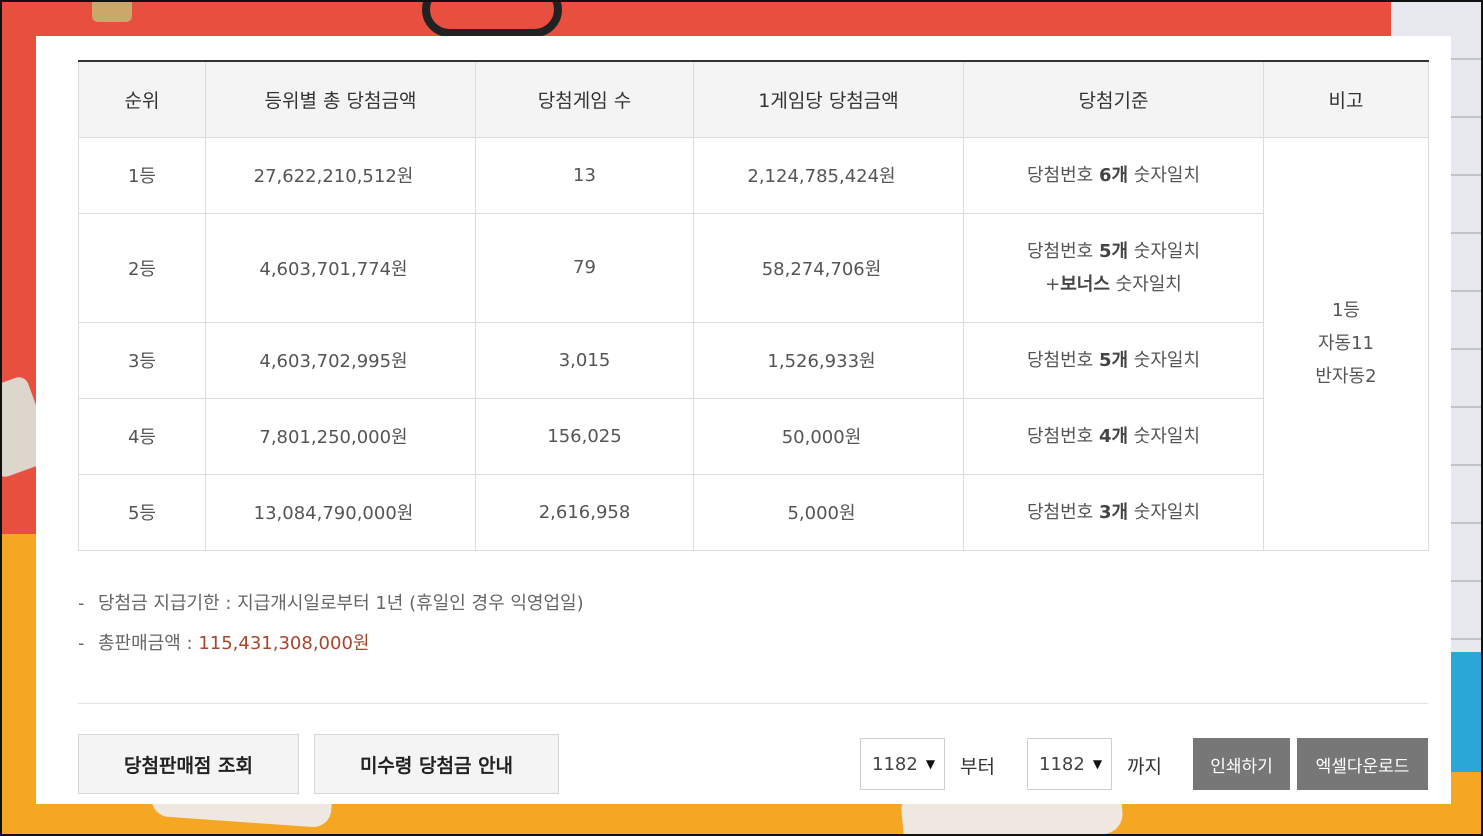 The width and height of the screenshot is (1483, 836). I want to click on cell-per-game: 2,124,785,424원, so click(828, 175).